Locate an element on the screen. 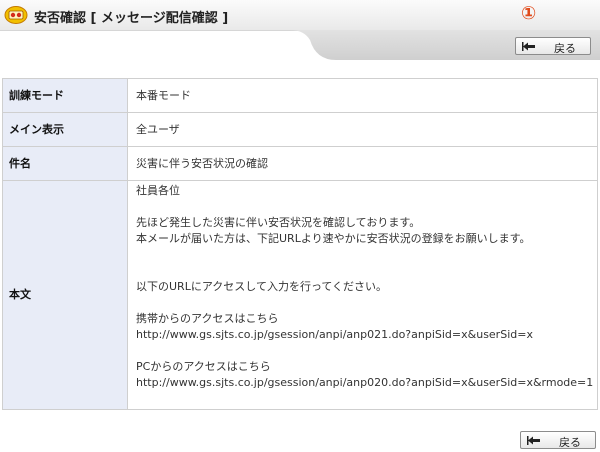 Image resolution: width=600 pixels, height=452 pixels. table-row: 件名 災害に伴う安否状況の確認 is located at coordinates (300, 163).